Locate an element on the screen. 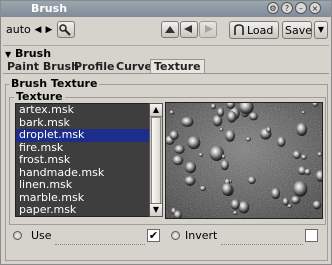 The width and height of the screenshot is (332, 265). arrow-left-icon is located at coordinates (188, 29).